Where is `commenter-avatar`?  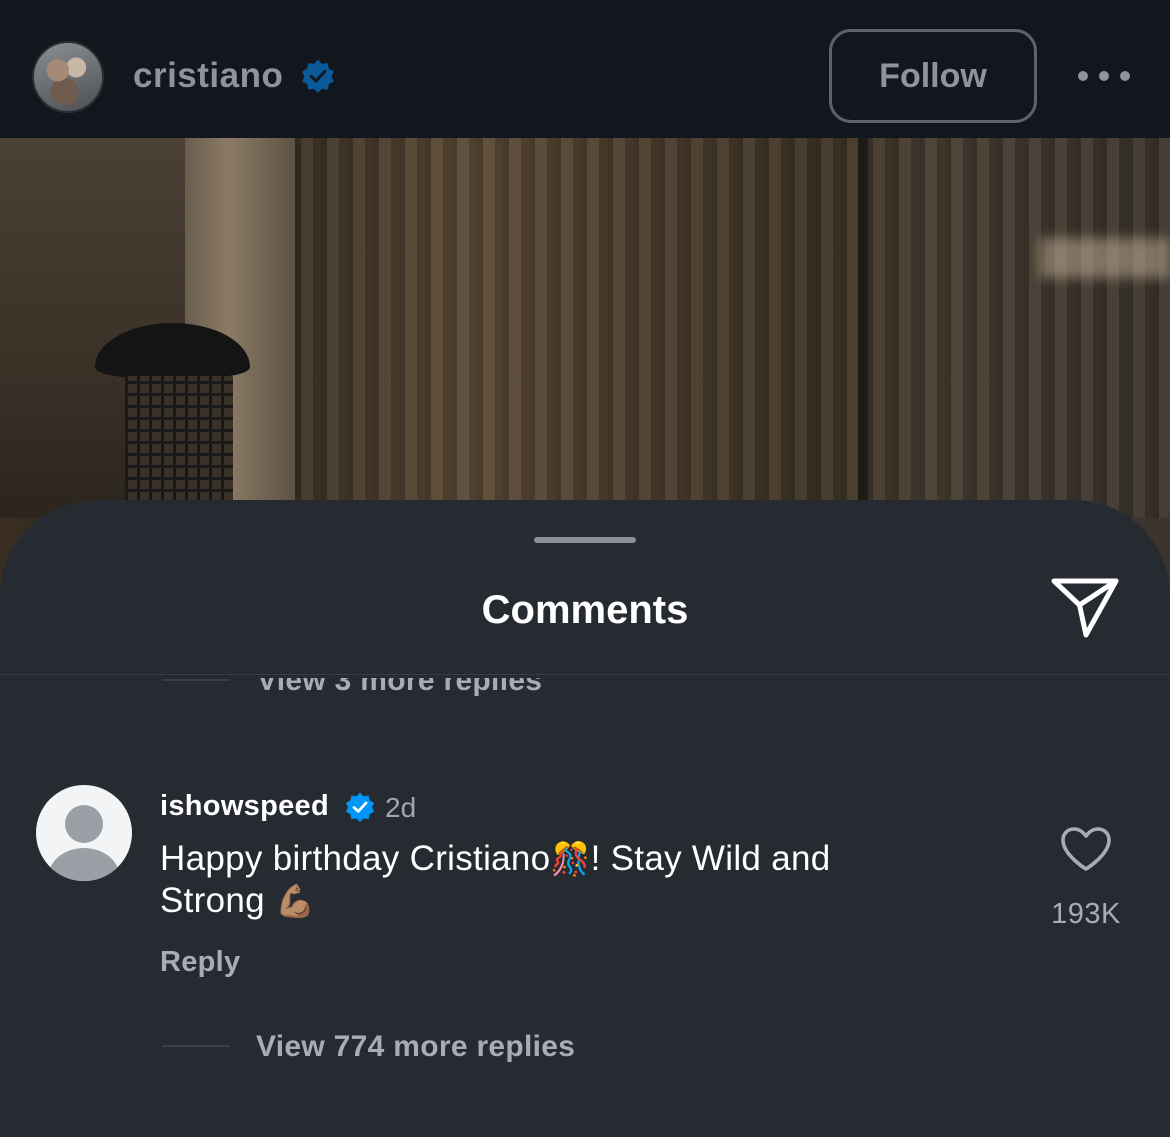
commenter-avatar is located at coordinates (84, 833).